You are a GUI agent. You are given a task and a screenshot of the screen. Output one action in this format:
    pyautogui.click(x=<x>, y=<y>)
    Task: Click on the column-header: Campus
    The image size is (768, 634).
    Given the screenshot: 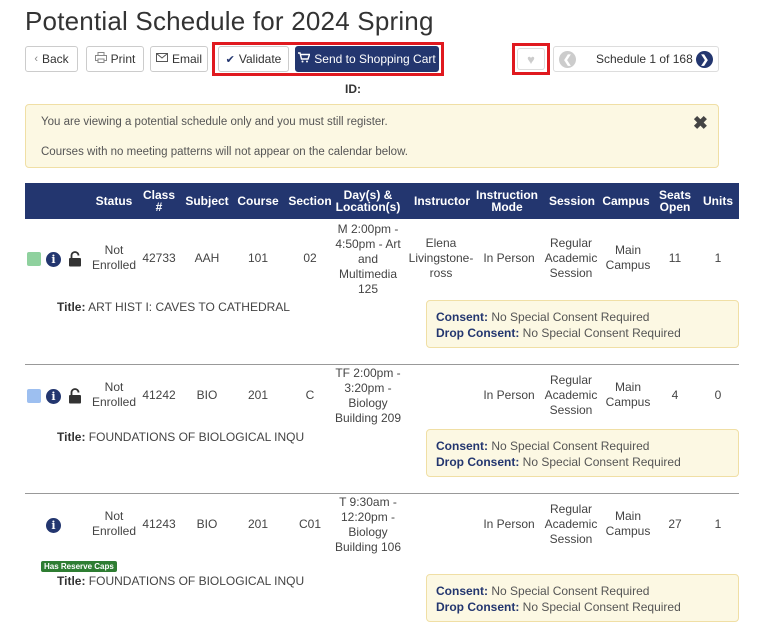 What is the action you would take?
    pyautogui.click(x=626, y=201)
    